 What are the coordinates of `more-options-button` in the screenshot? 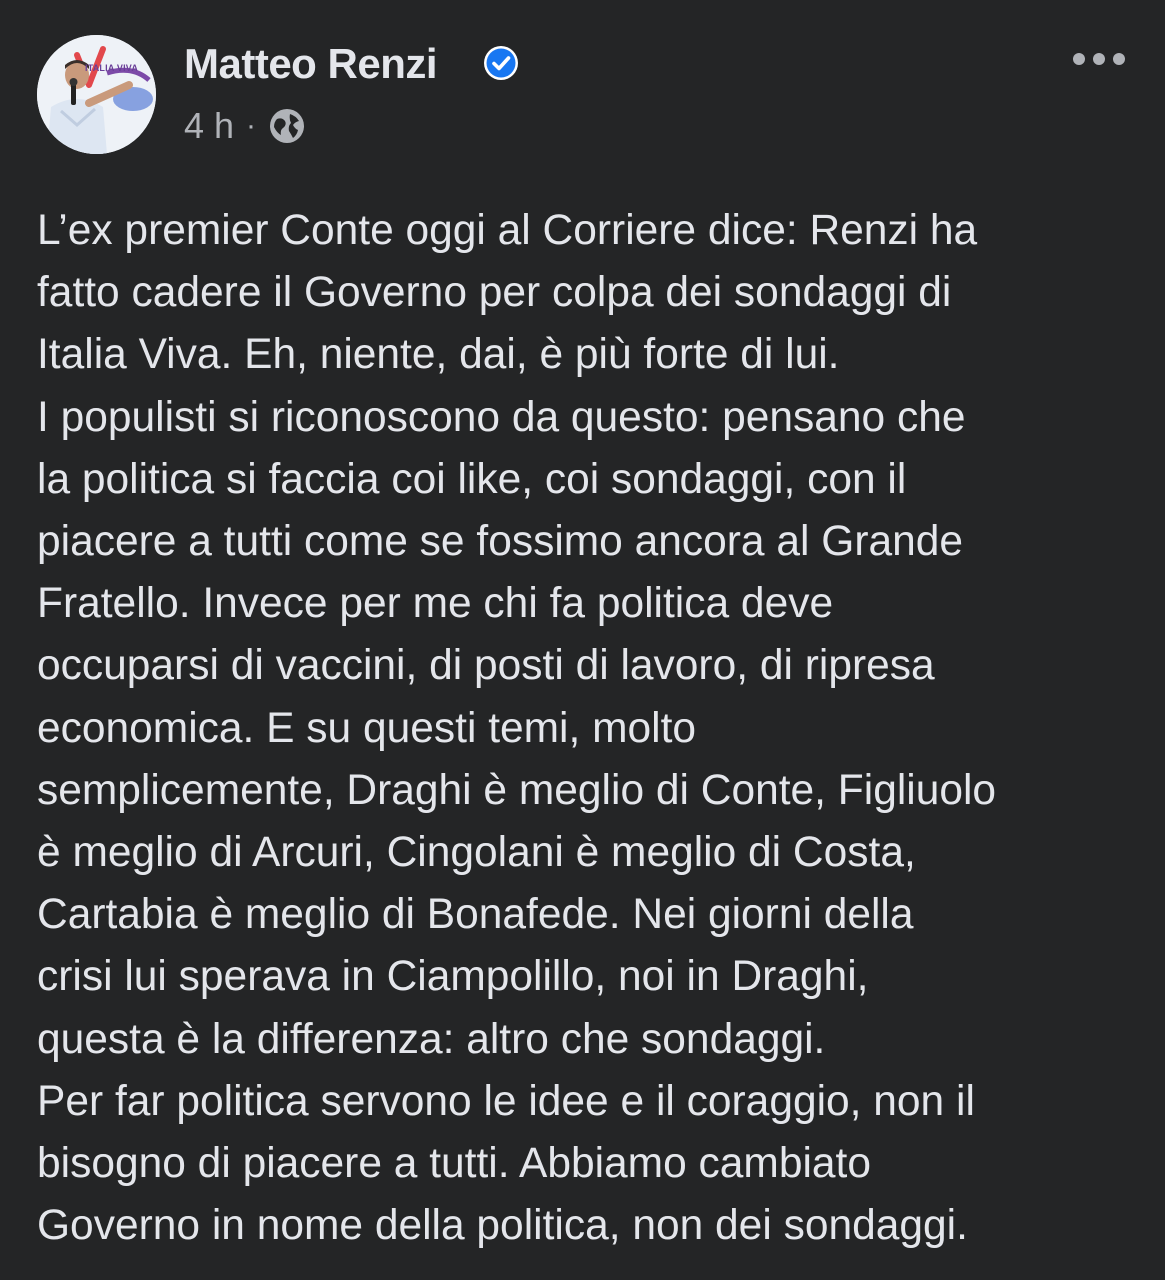 It's located at (1099, 59).